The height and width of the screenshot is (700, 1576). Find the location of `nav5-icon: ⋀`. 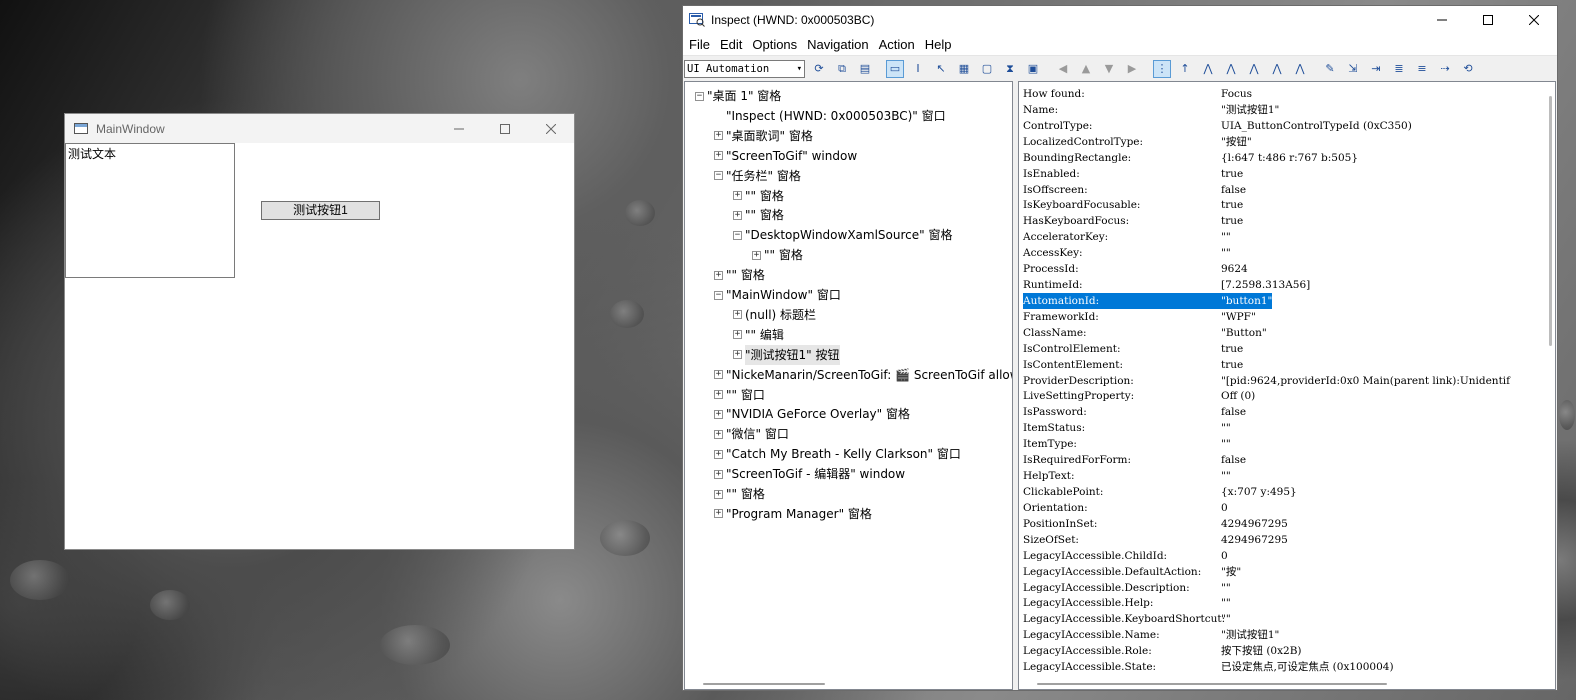

nav5-icon: ⋀ is located at coordinates (1277, 69).